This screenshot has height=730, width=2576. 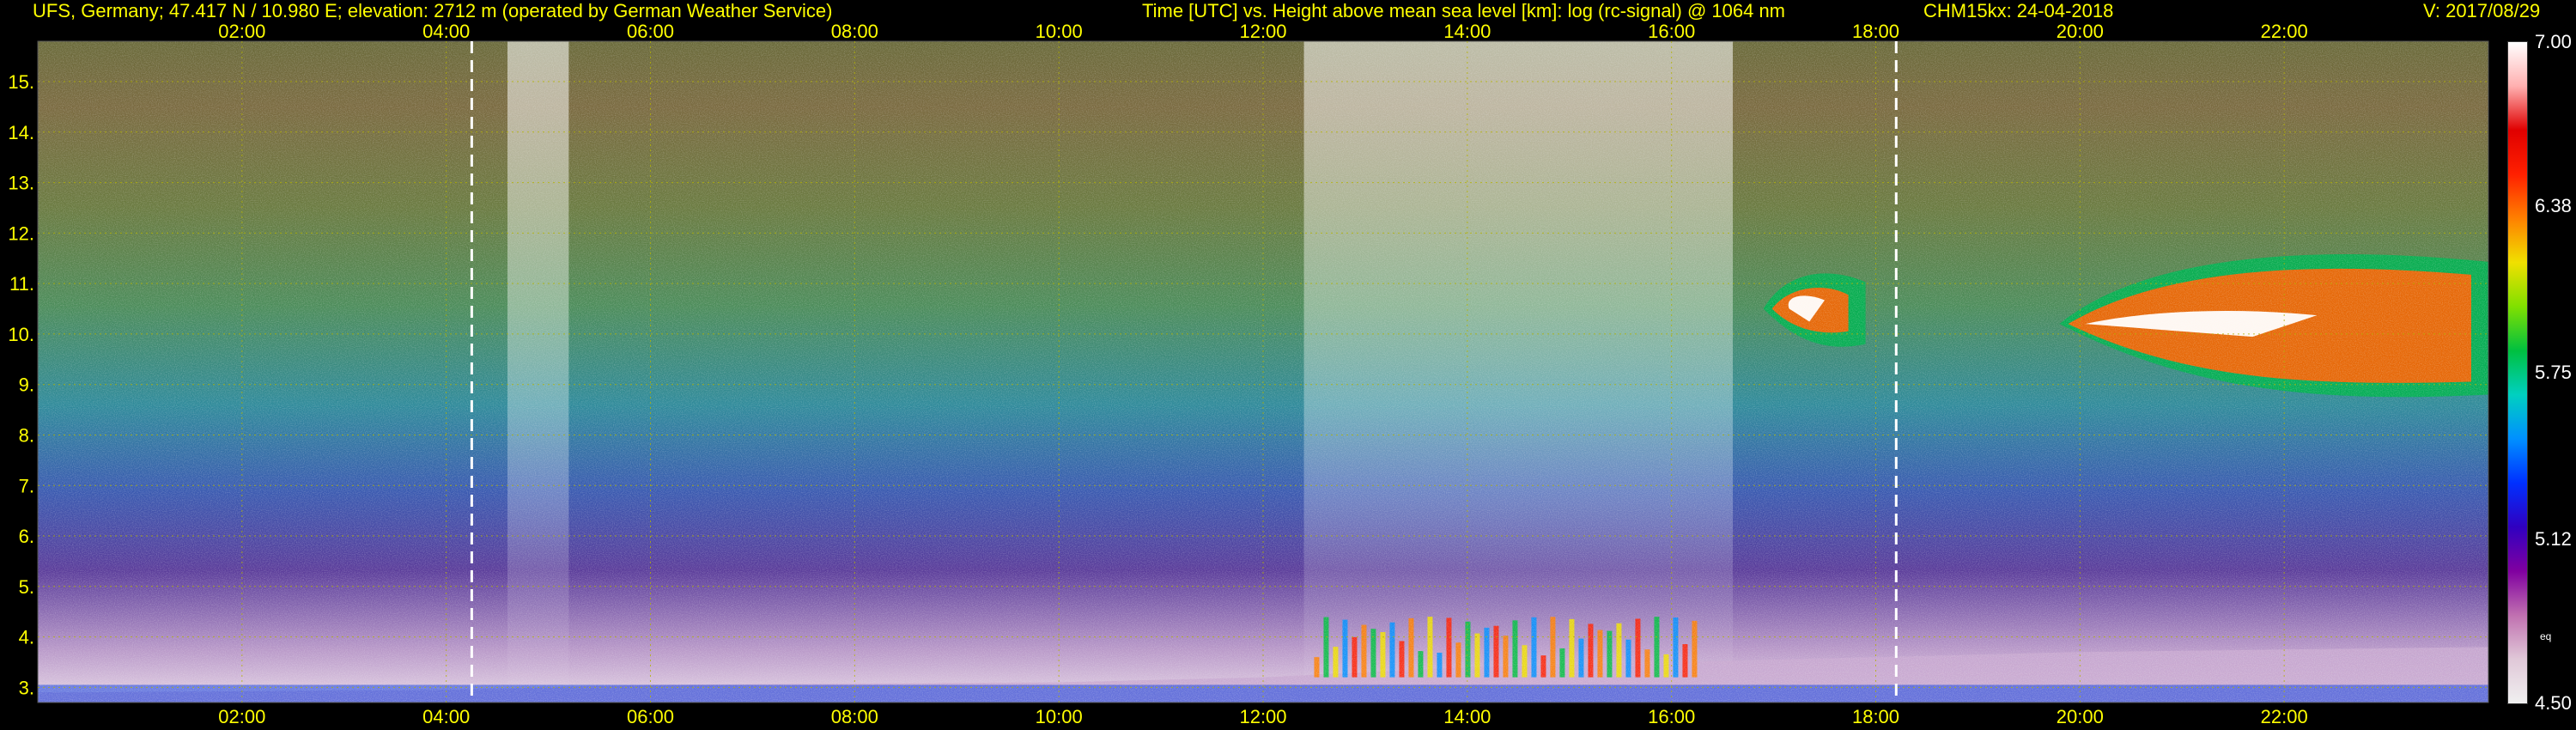 I want to click on y-tick-label: 11., so click(x=21, y=284).